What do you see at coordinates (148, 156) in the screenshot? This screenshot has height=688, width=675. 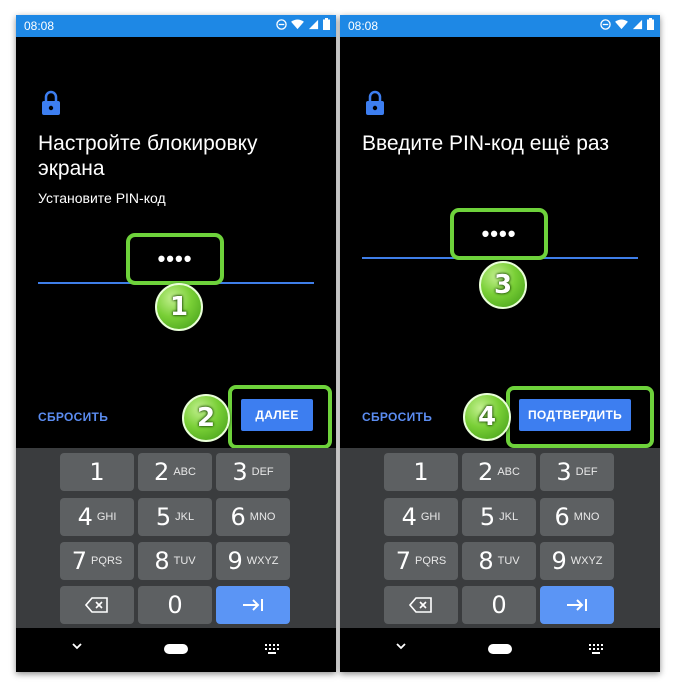 I see `page-title: Настройте блокировку экрана` at bounding box center [148, 156].